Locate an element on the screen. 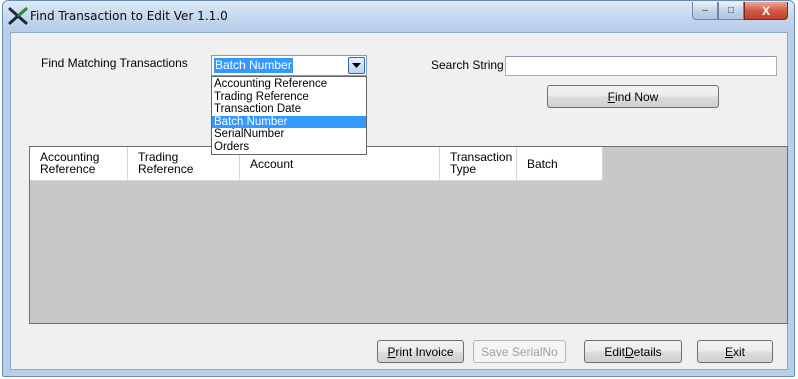 This screenshot has height=379, width=798. maximize-button: □ is located at coordinates (731, 11).